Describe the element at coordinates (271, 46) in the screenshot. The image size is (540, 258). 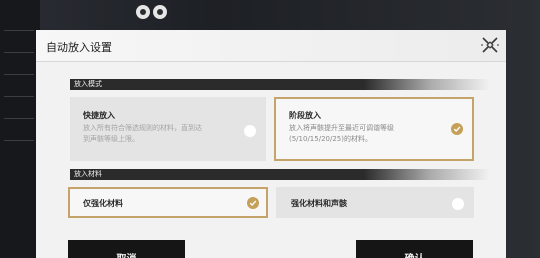
I see `dialog-header: 自动放入设置` at that location.